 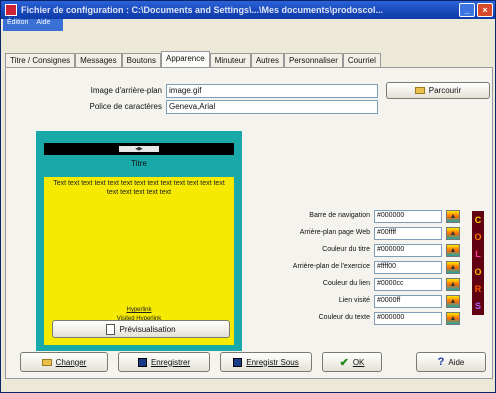 What do you see at coordinates (408, 216) in the screenshot?
I see `color-input-nav: #000000` at bounding box center [408, 216].